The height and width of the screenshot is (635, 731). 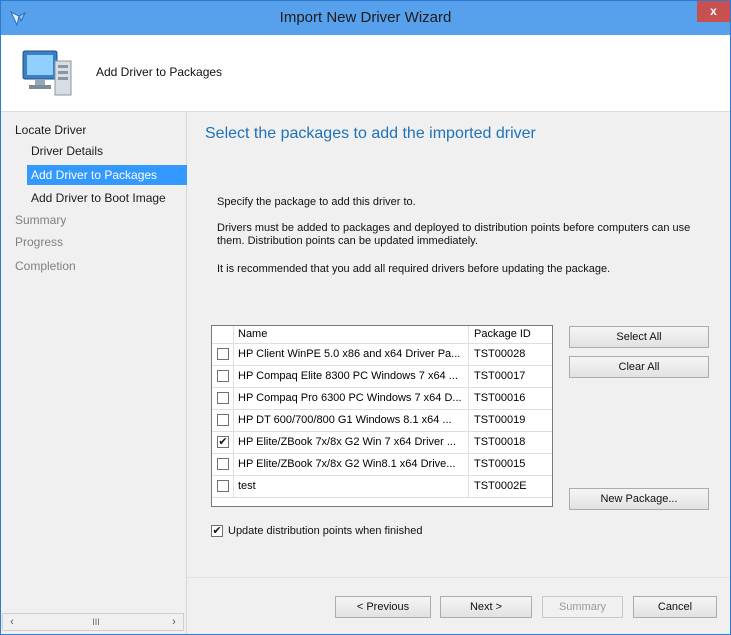 I want to click on window-title: Import New Driver Wizard, so click(x=365, y=17).